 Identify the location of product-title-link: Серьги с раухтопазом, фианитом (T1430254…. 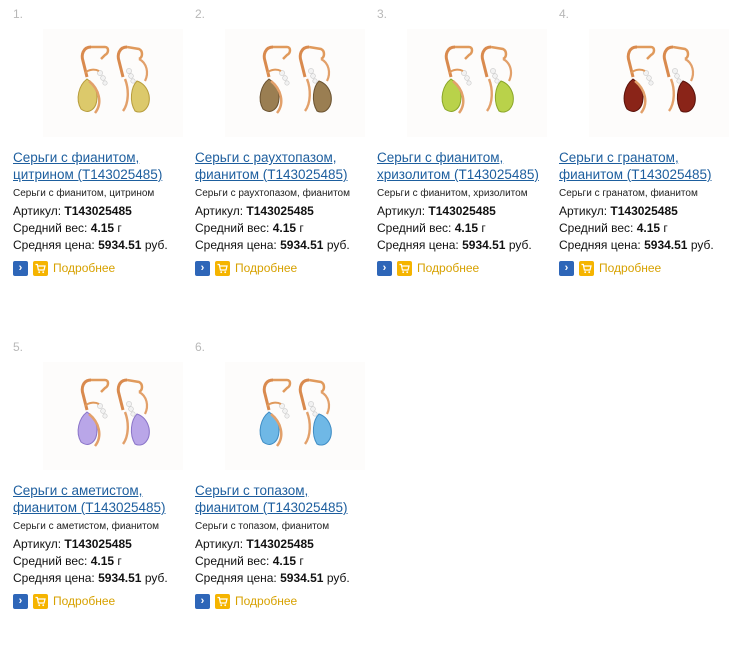
(287, 166).